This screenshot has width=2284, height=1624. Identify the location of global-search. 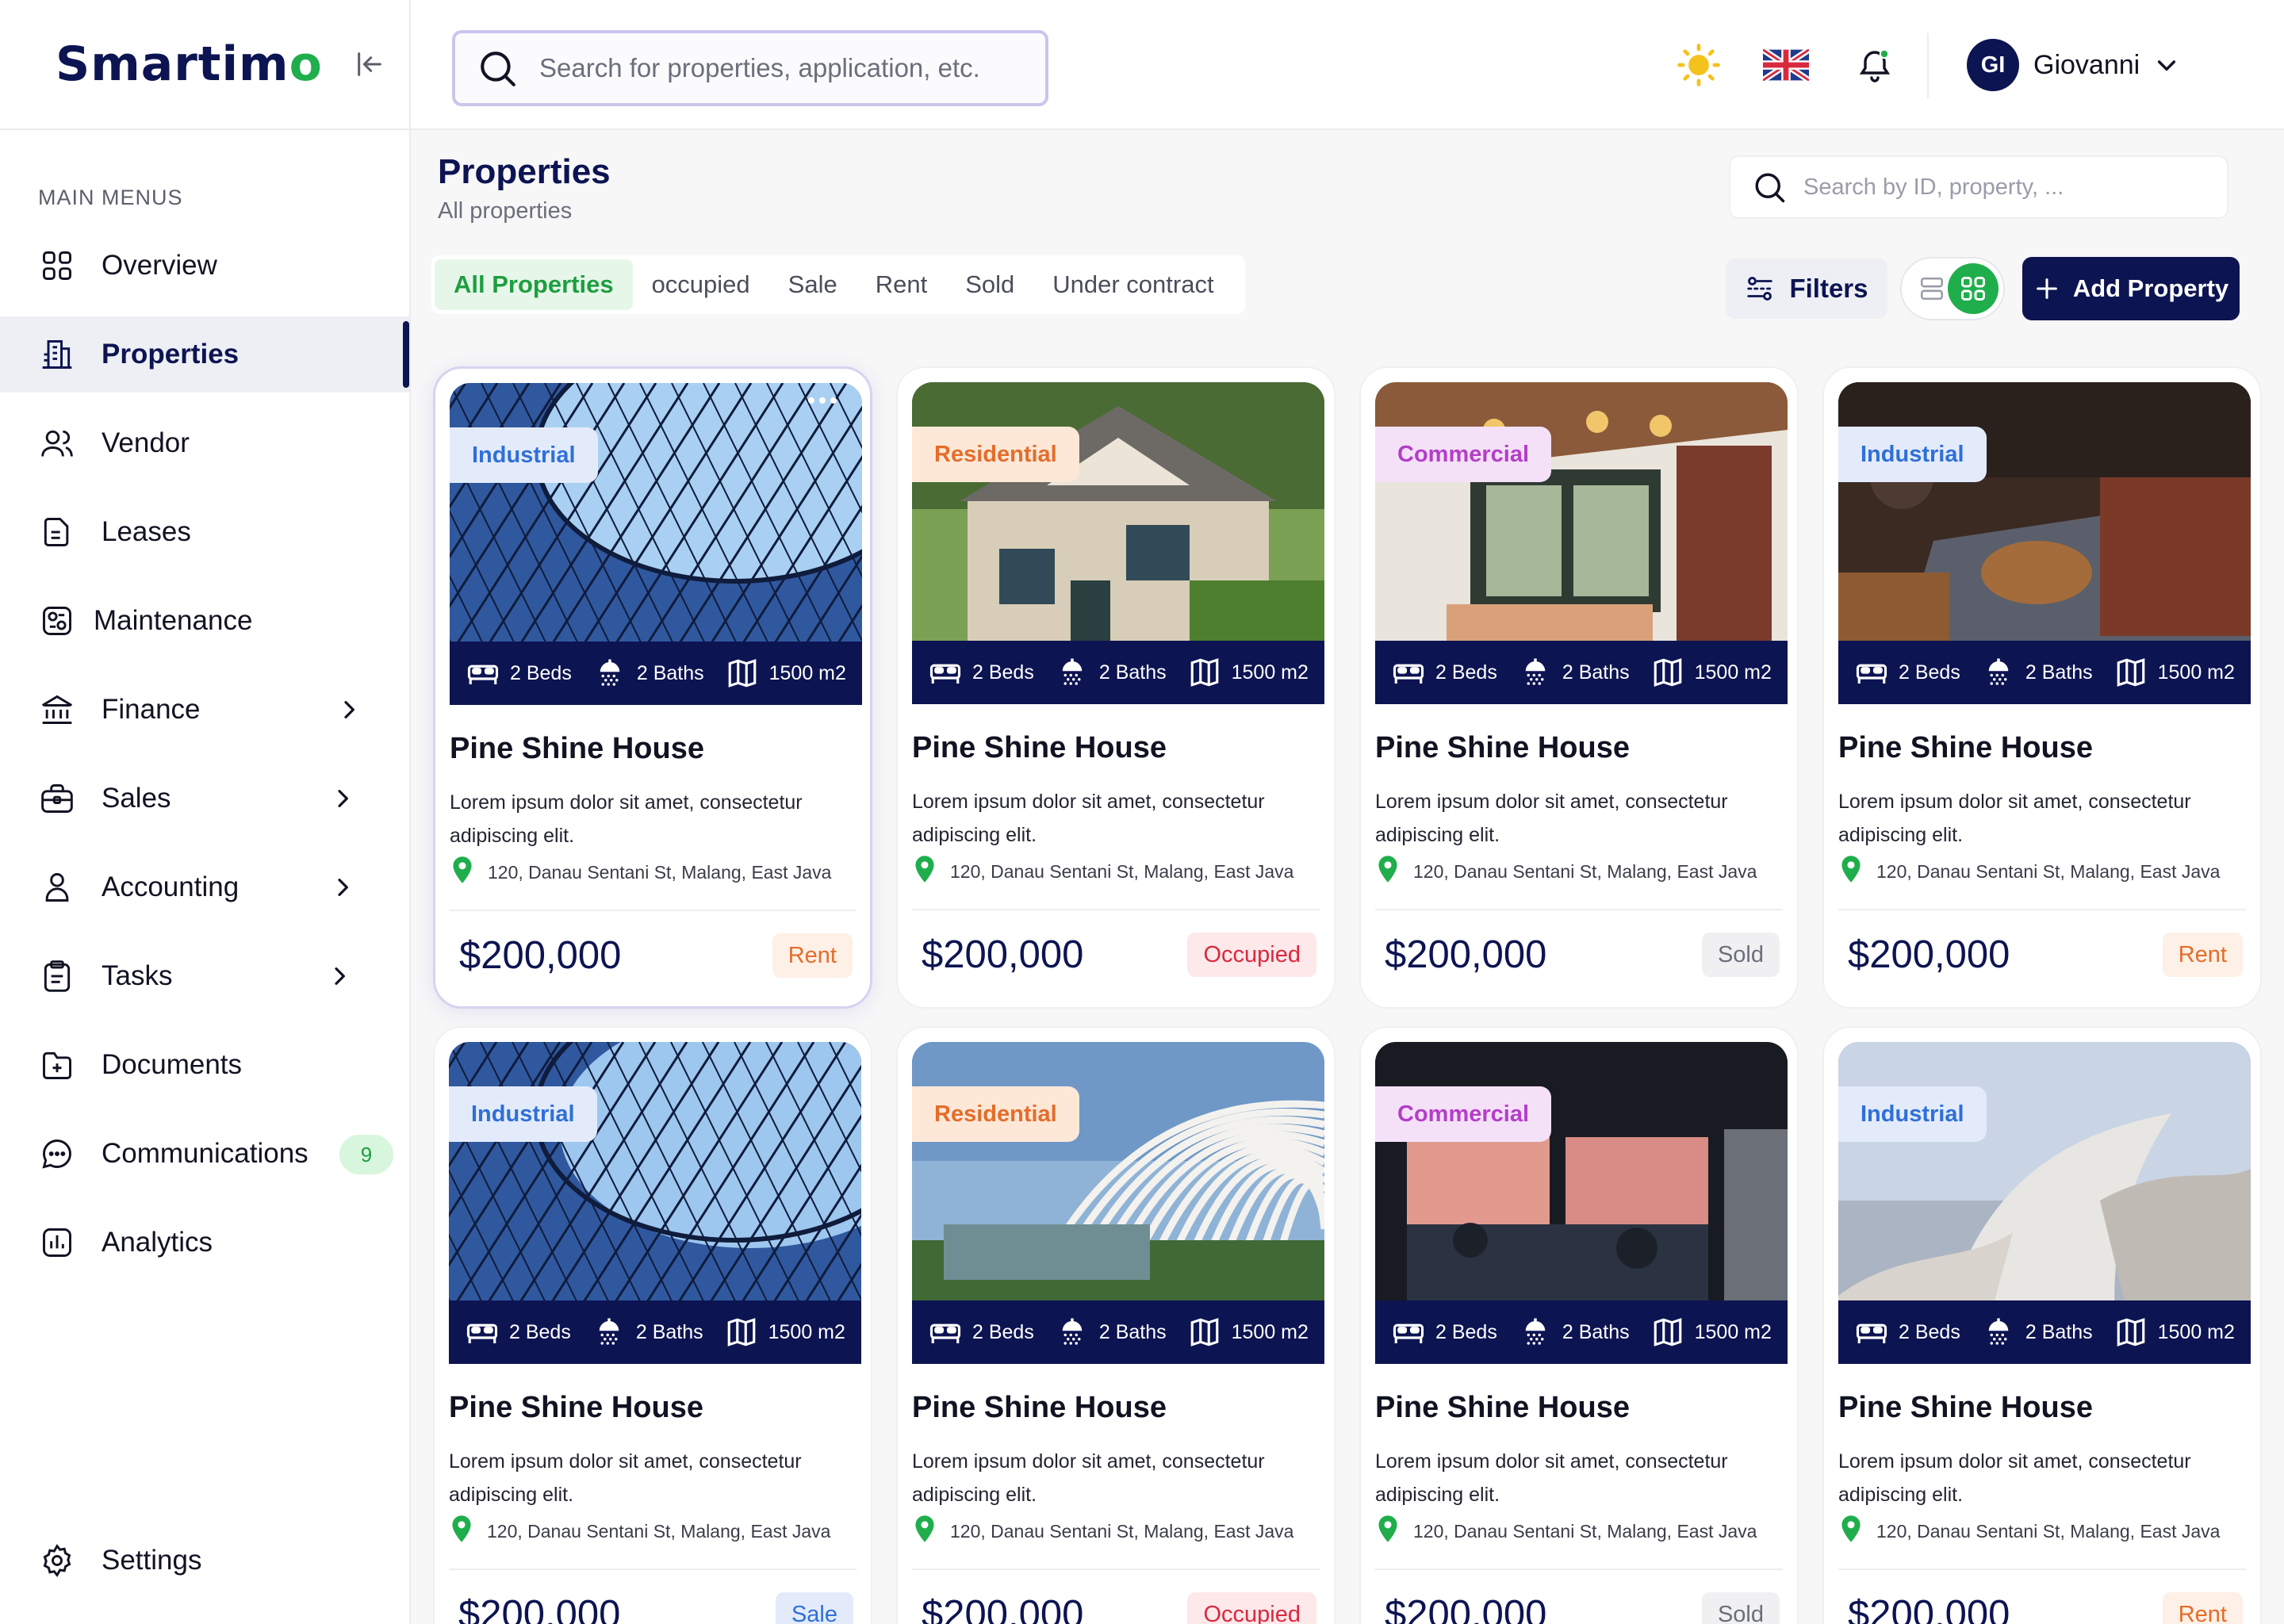
(750, 68).